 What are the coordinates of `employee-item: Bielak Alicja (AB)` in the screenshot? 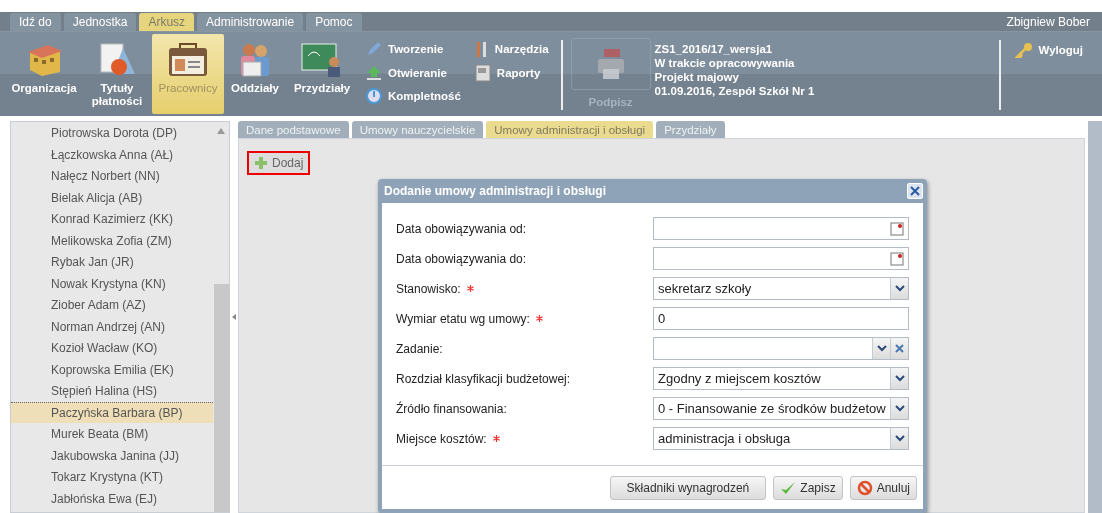 It's located at (112, 197).